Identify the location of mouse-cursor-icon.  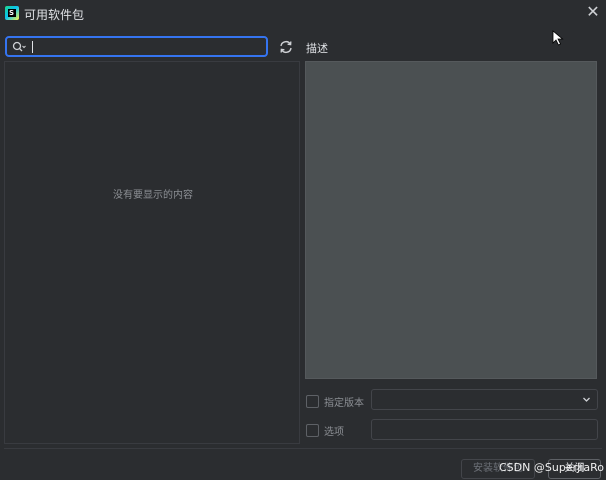
(558, 38).